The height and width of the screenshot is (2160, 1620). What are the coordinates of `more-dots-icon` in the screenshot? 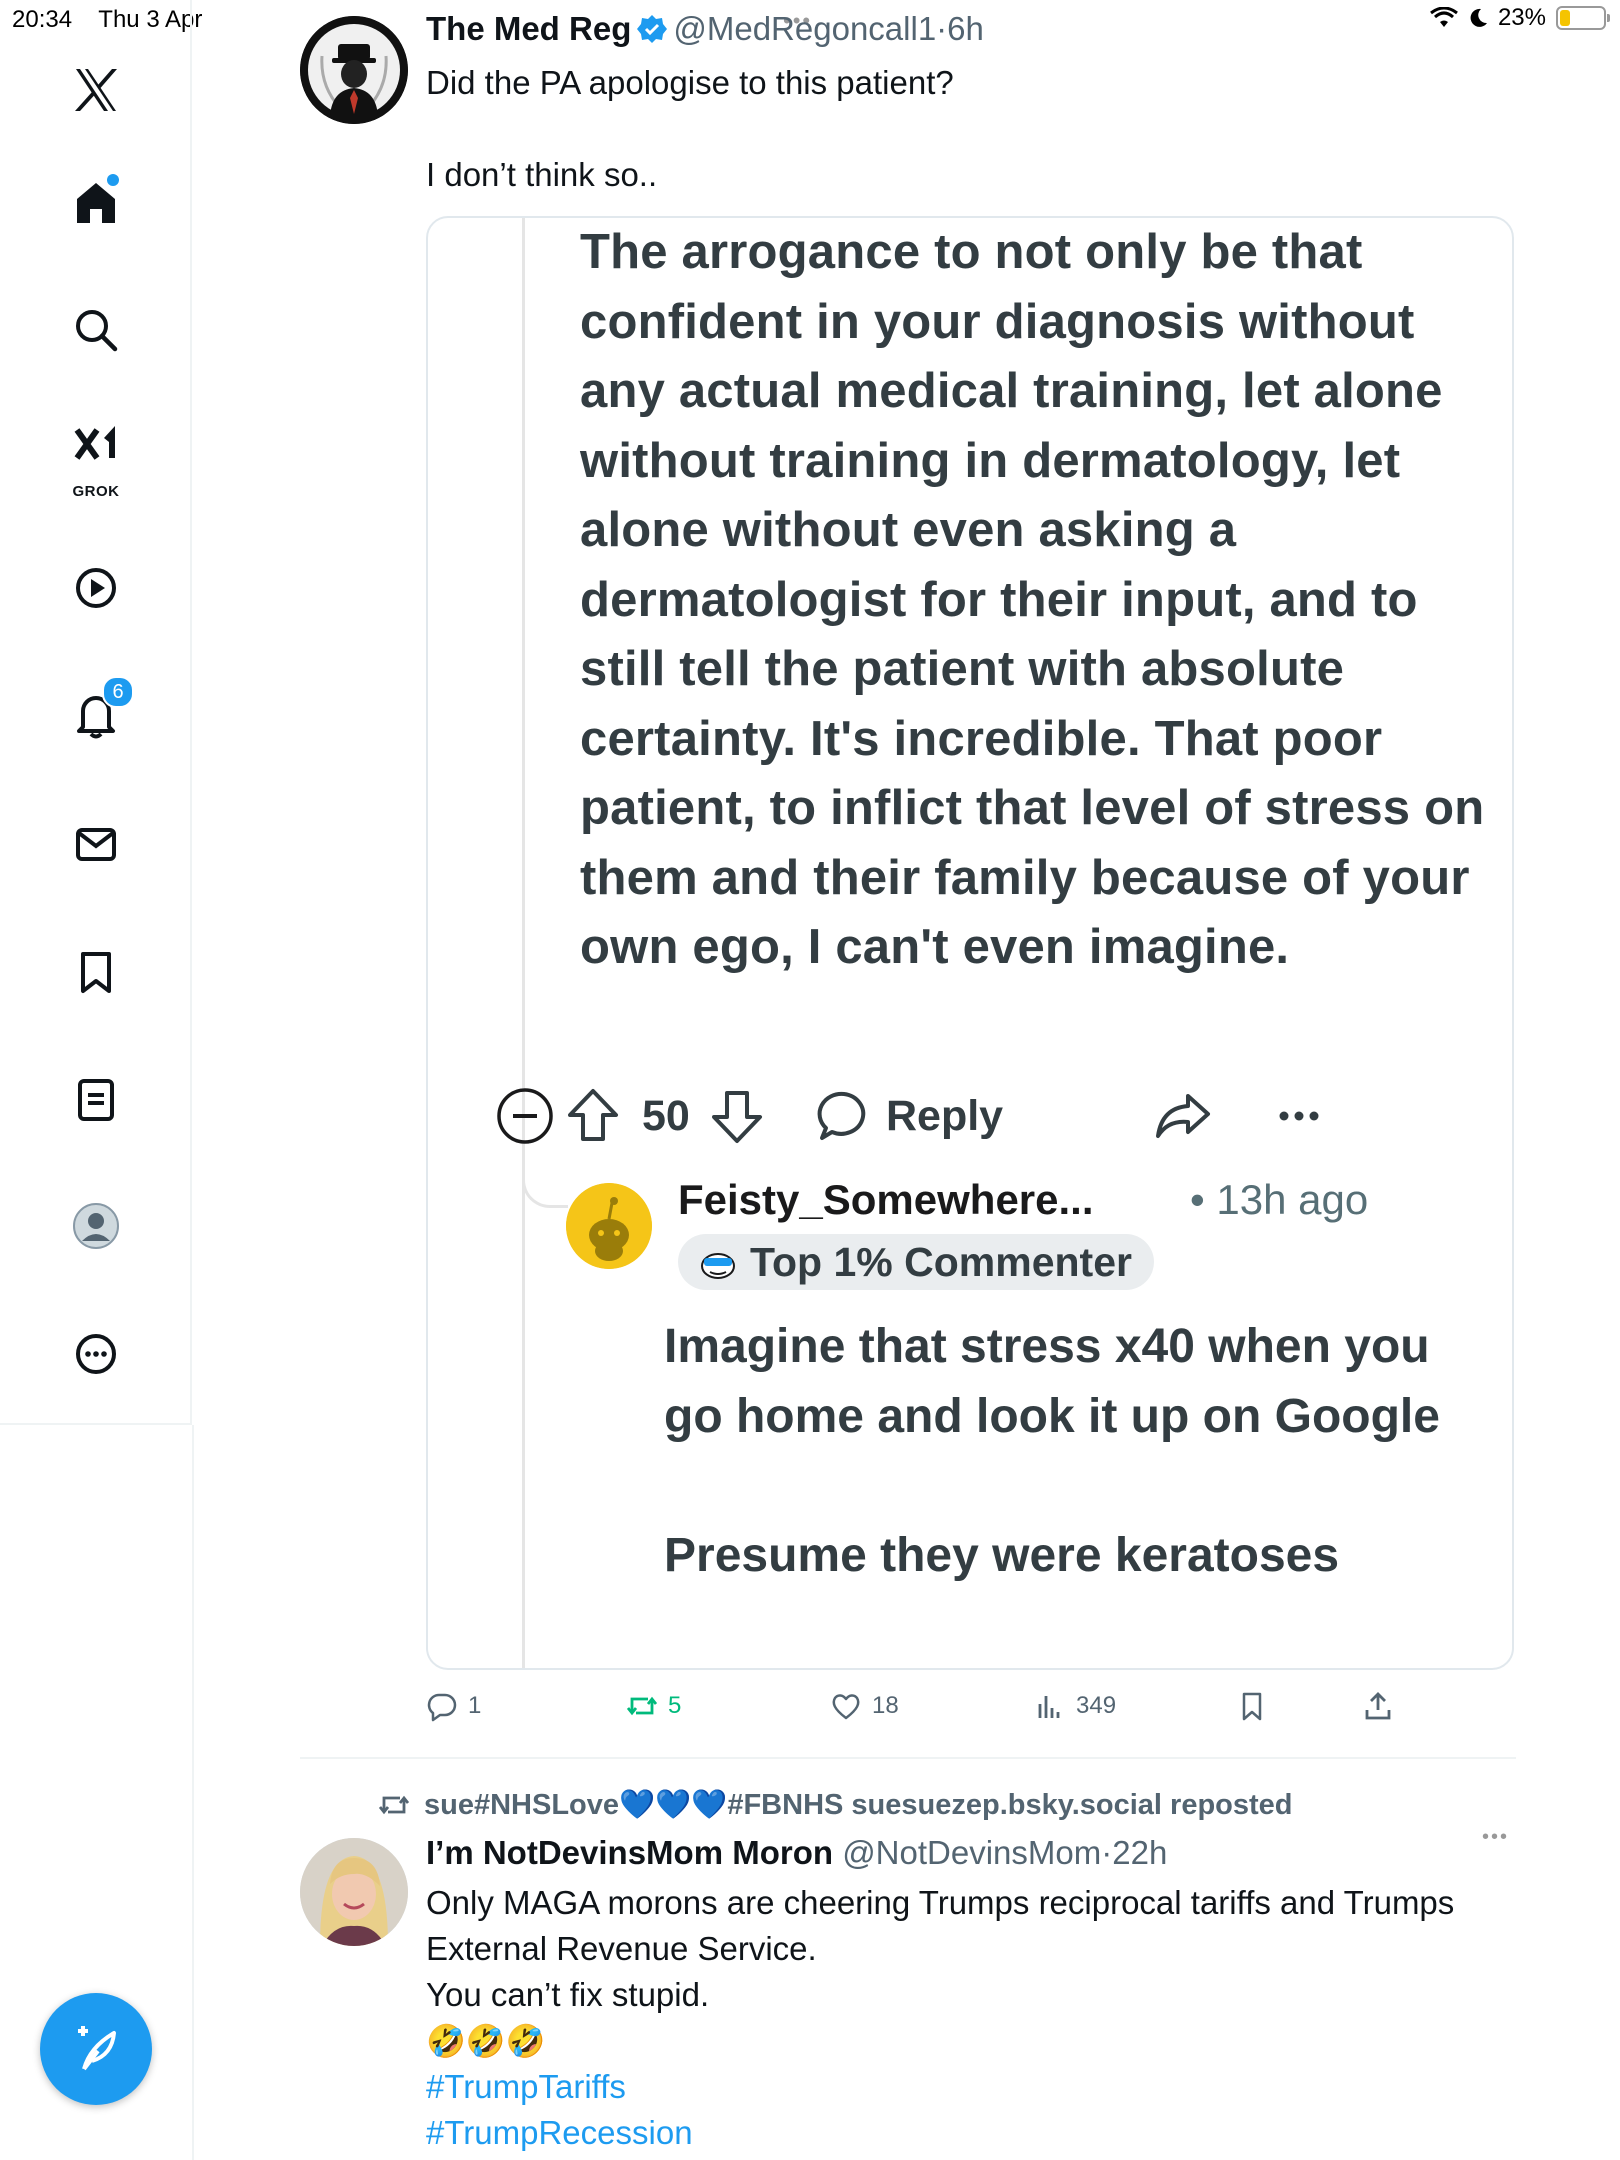 It's located at (1299, 1116).